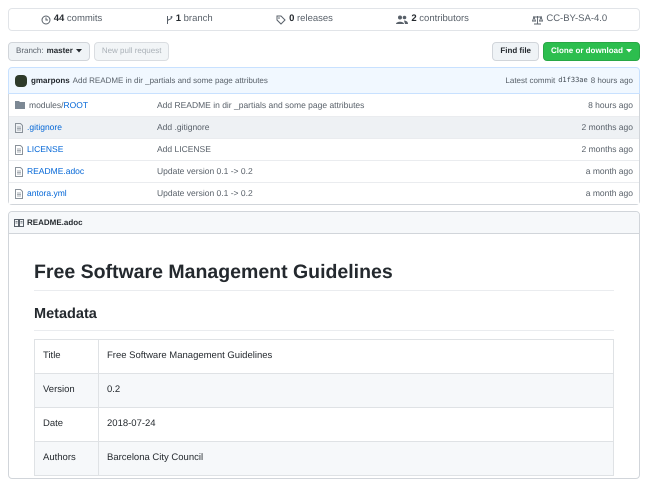  What do you see at coordinates (50, 80) in the screenshot?
I see `commit-author: gmarpons` at bounding box center [50, 80].